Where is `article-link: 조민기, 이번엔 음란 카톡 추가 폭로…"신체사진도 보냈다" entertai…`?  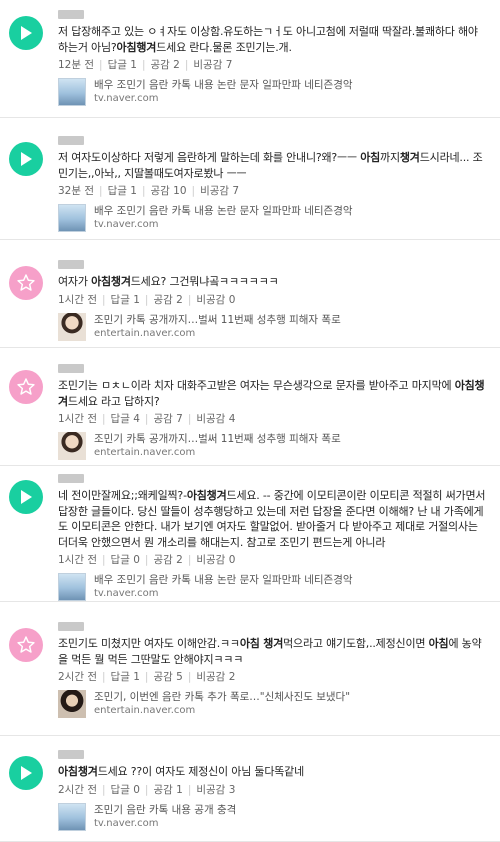 article-link: 조민기, 이번엔 음란 카톡 추가 폭로…"신체사진도 보냈다" entertai… is located at coordinates (274, 704).